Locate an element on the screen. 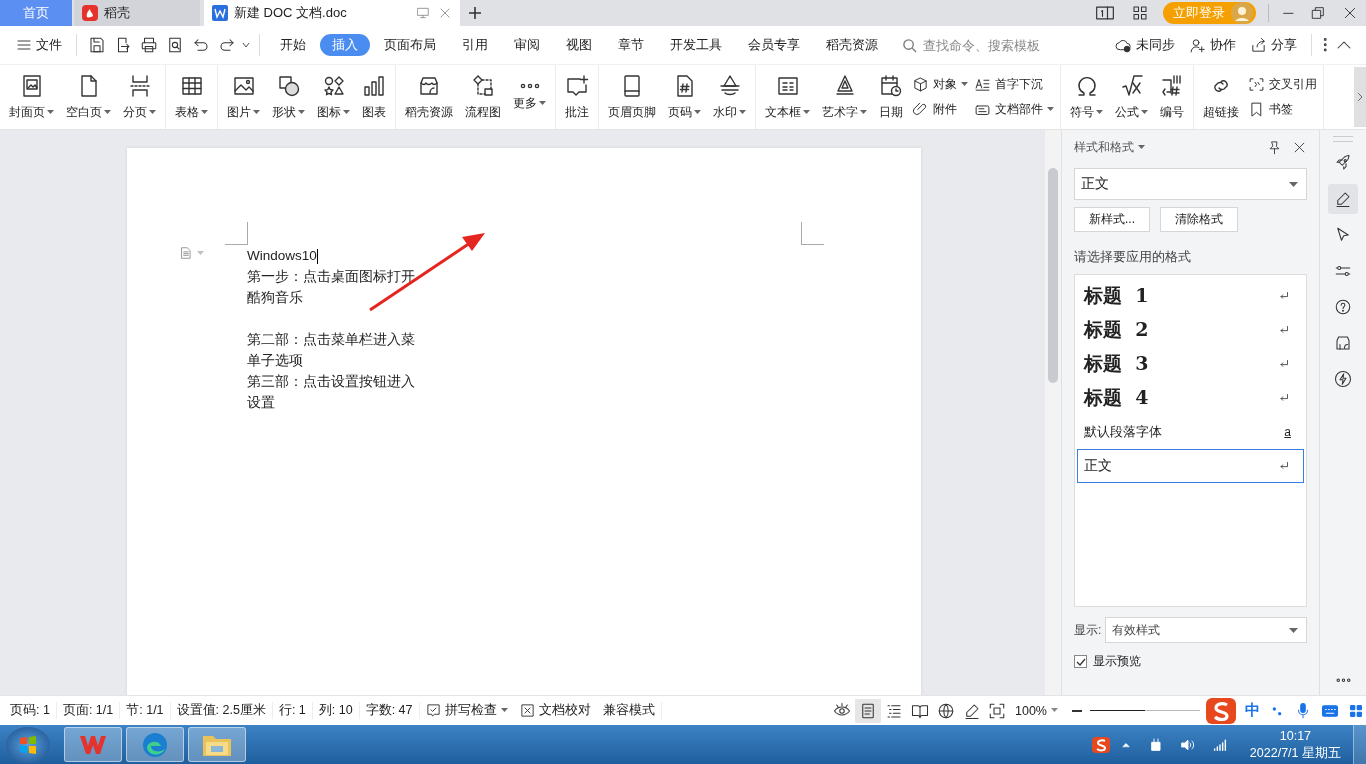 The height and width of the screenshot is (764, 1366). zoom-dropdown: 100% is located at coordinates (1036, 710).